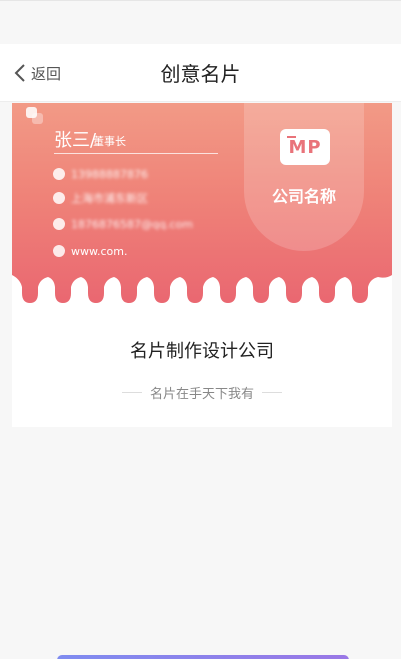  I want to click on person-name: 张三/, so click(75, 140).